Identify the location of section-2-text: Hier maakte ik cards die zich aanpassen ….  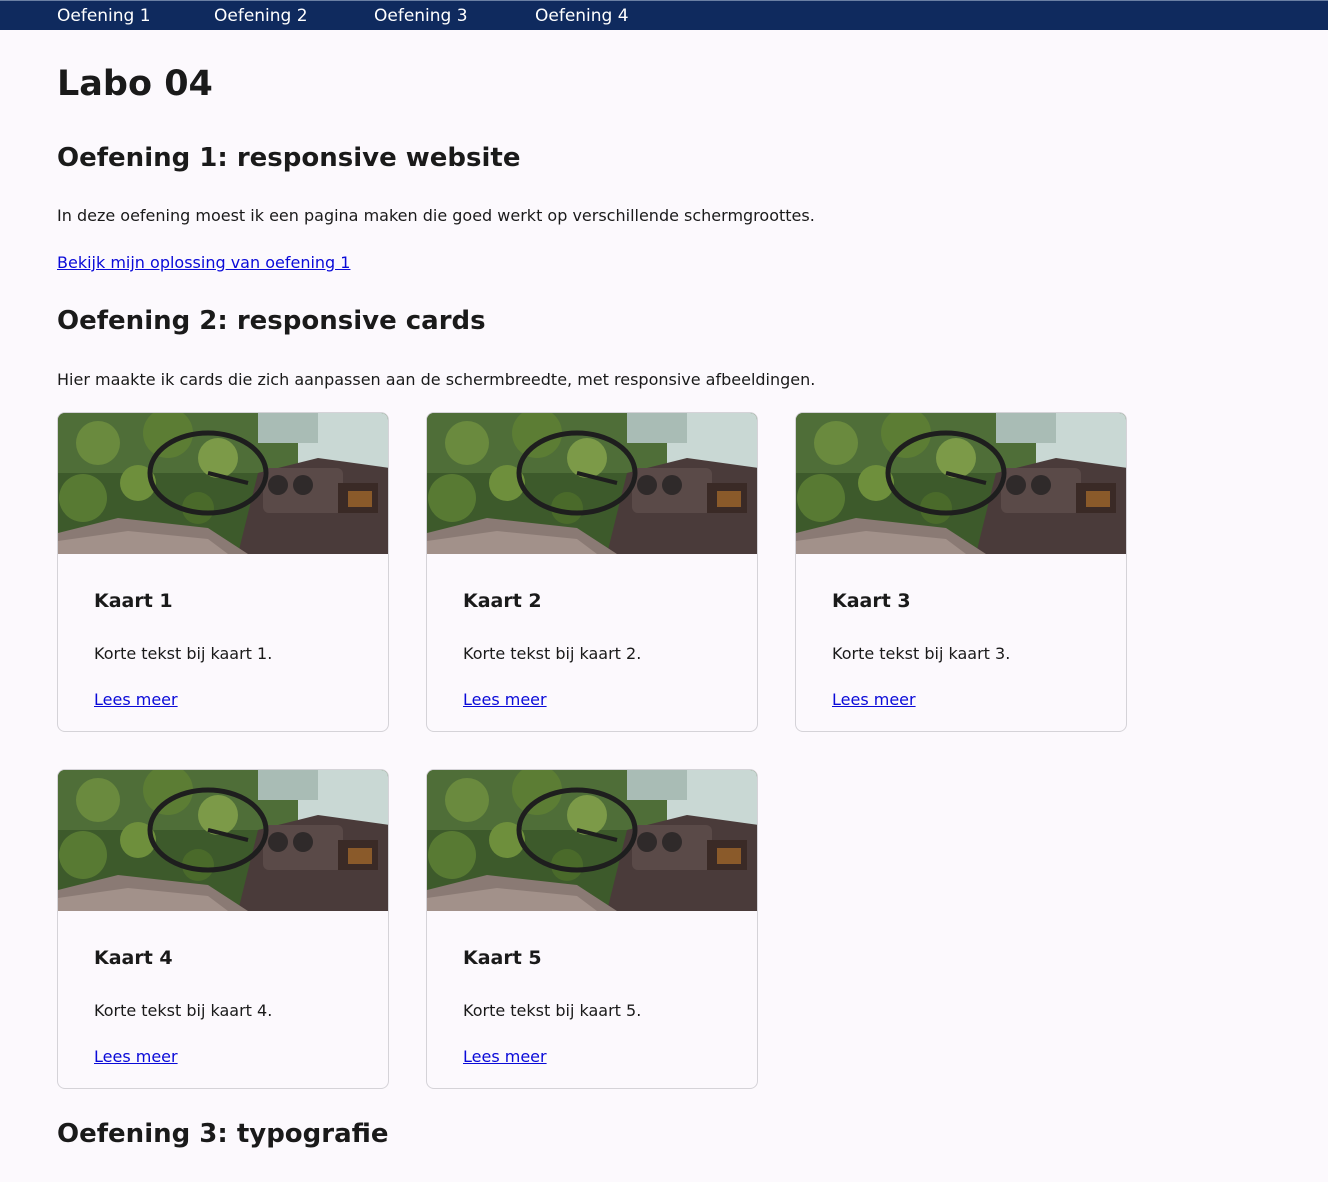
(436, 379).